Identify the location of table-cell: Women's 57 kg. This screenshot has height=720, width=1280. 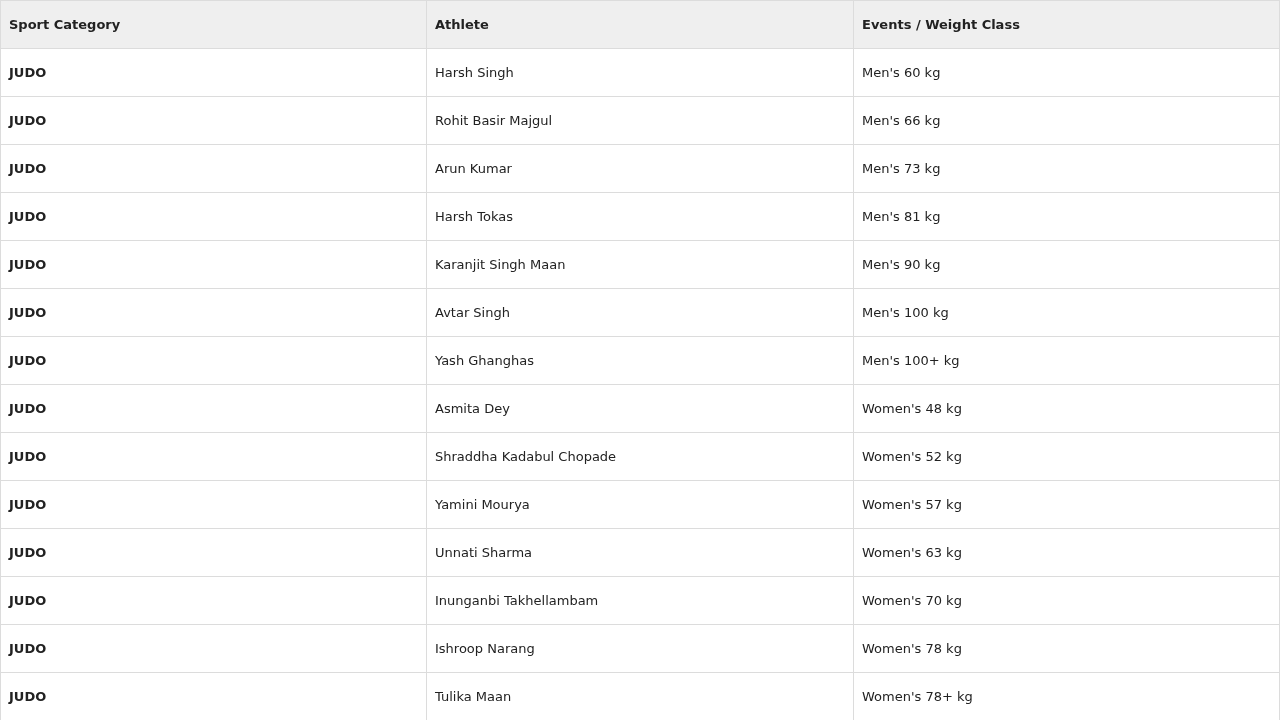
(1066, 505).